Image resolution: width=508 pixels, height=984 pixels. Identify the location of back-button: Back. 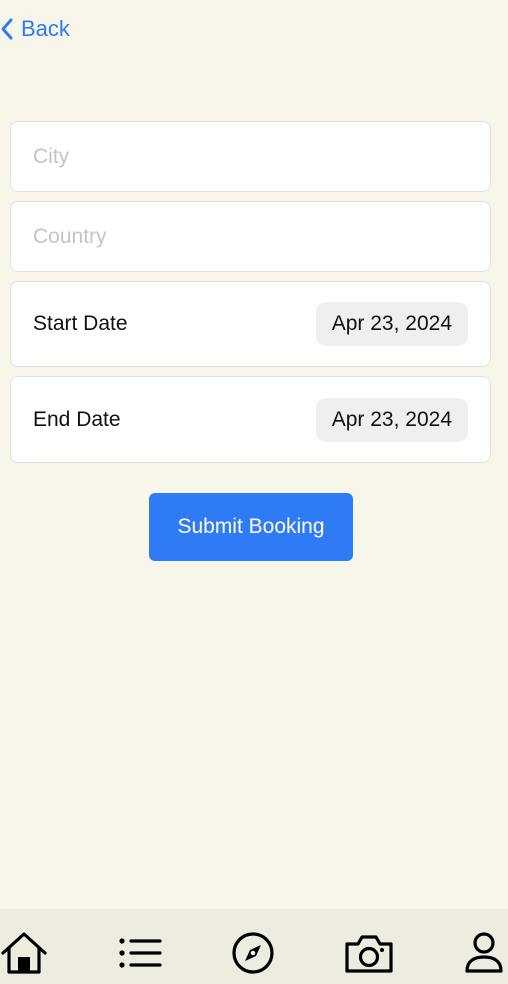
(35, 29).